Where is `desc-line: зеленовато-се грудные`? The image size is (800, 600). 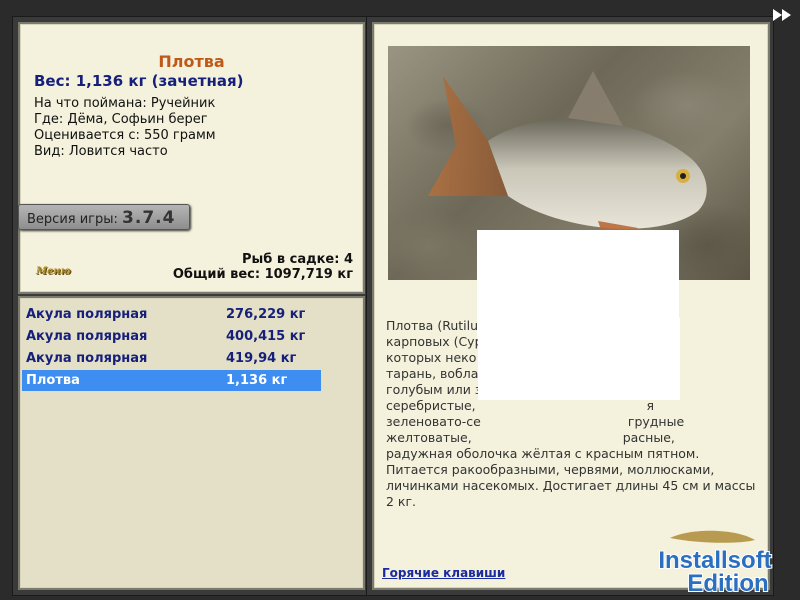
desc-line: зеленовато-се грудные is located at coordinates (535, 421).